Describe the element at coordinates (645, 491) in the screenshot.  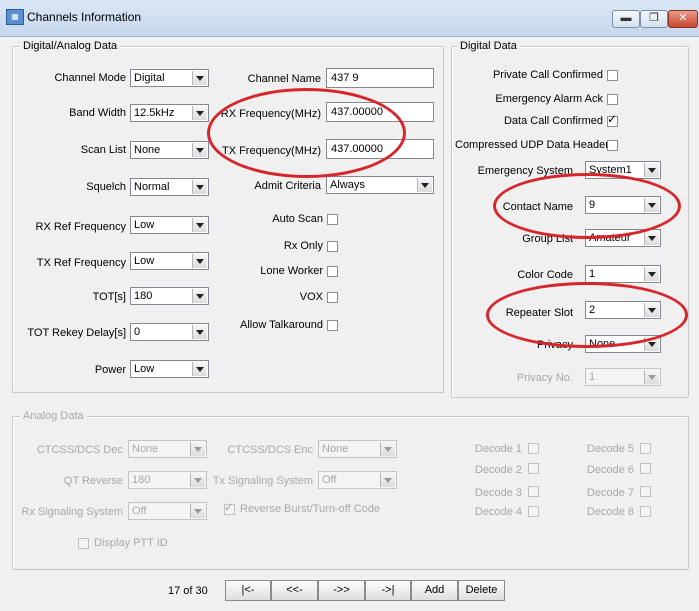
I see `decode-7-checkbox` at that location.